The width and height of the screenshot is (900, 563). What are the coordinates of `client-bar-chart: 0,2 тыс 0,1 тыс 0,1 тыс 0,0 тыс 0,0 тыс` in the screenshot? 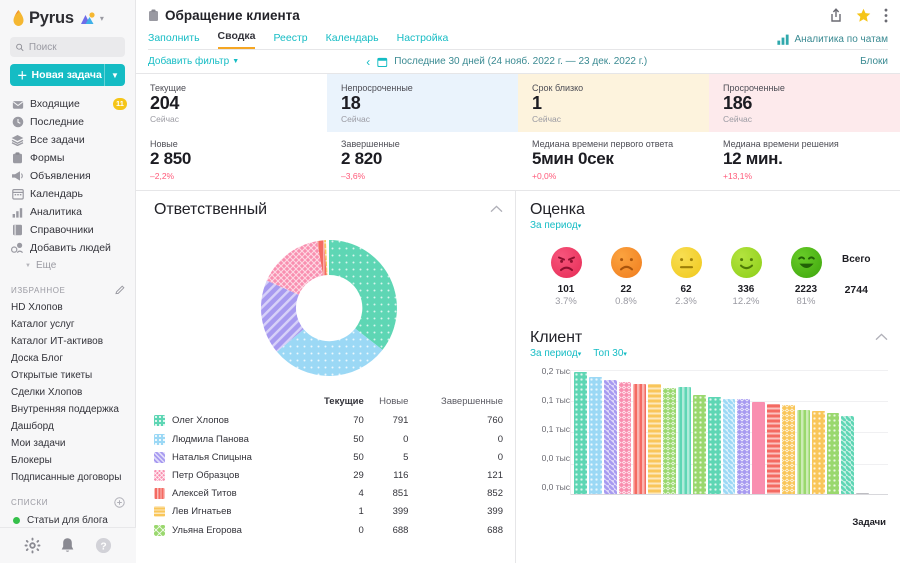 It's located at (709, 430).